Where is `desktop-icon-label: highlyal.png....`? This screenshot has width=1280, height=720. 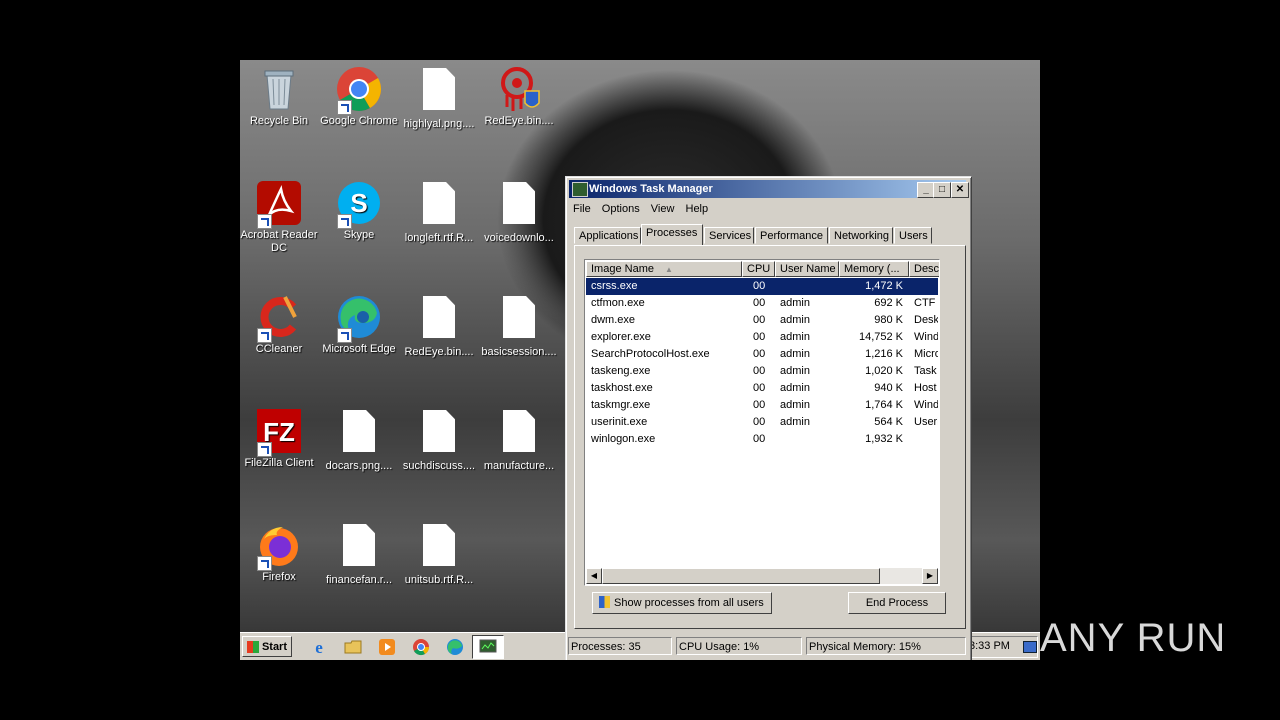 desktop-icon-label: highlyal.png.... is located at coordinates (439, 124).